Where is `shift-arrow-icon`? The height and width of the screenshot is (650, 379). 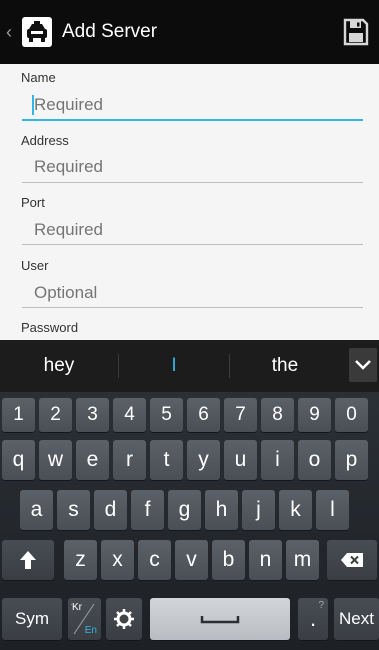
shift-arrow-icon is located at coordinates (28, 560).